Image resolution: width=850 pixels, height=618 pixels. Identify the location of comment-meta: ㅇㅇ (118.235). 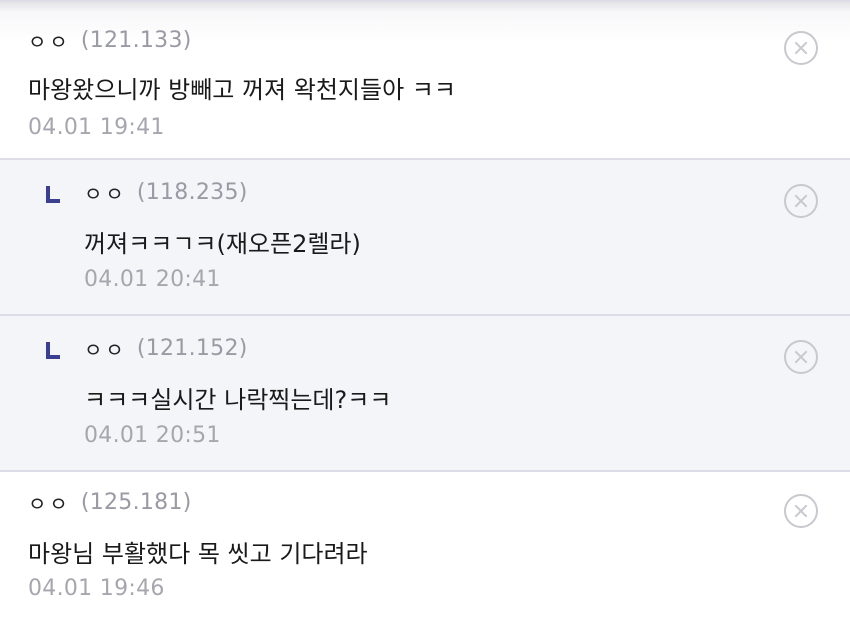
(147, 192).